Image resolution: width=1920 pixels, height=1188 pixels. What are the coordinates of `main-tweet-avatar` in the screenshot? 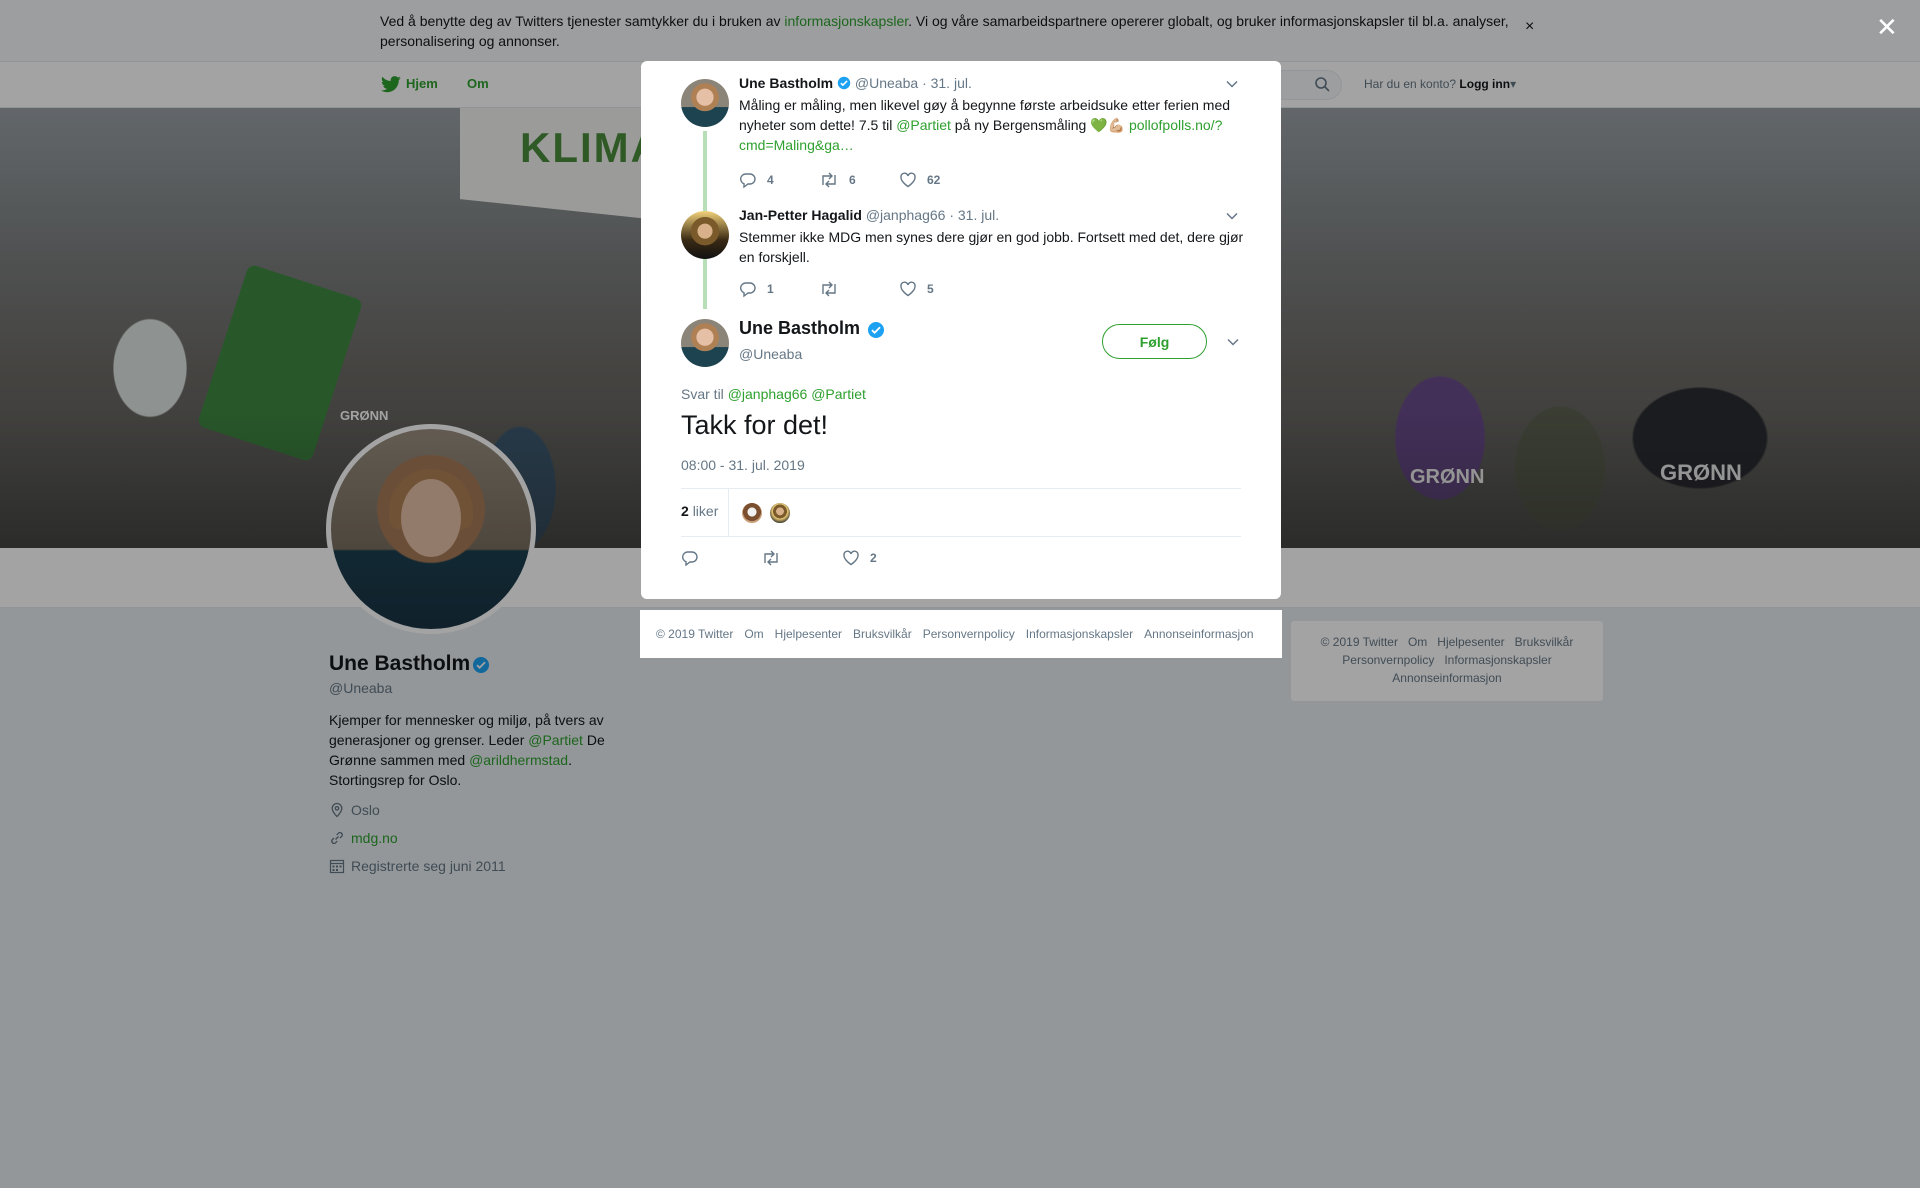 It's located at (705, 343).